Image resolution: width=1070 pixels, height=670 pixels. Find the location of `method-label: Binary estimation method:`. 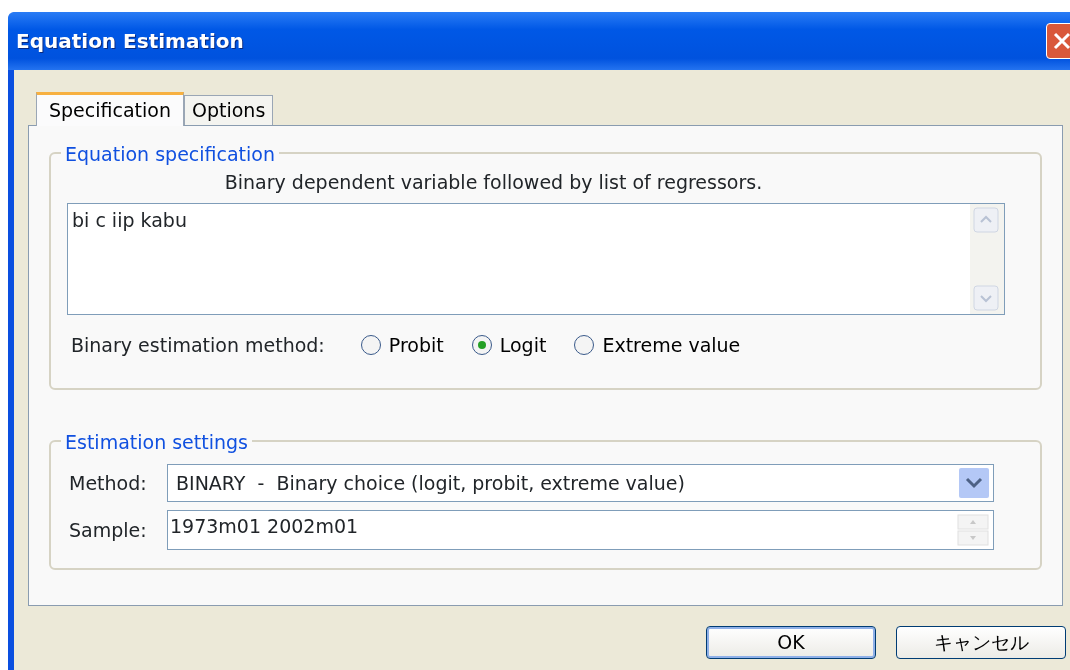

method-label: Binary estimation method: is located at coordinates (198, 345).